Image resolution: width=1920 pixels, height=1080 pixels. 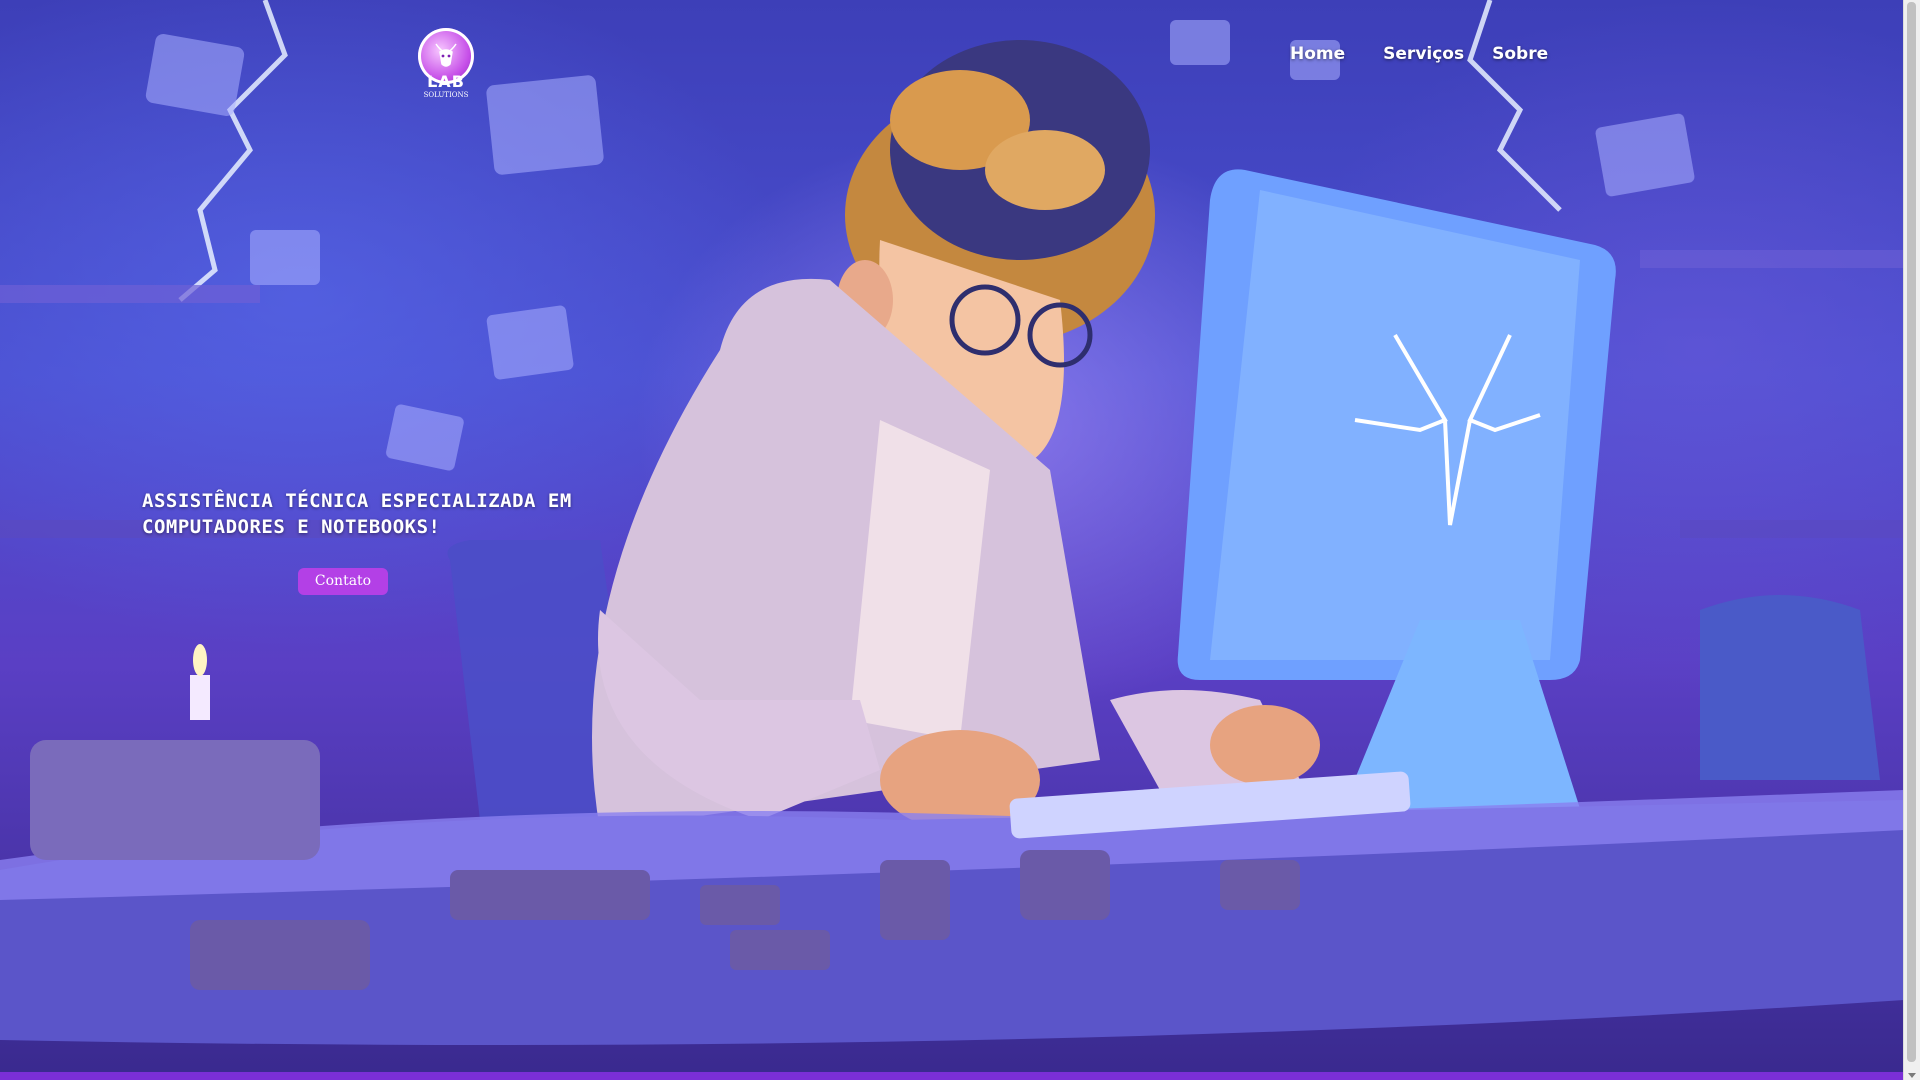 What do you see at coordinates (952, 1076) in the screenshot?
I see `bottom-accent-bar` at bounding box center [952, 1076].